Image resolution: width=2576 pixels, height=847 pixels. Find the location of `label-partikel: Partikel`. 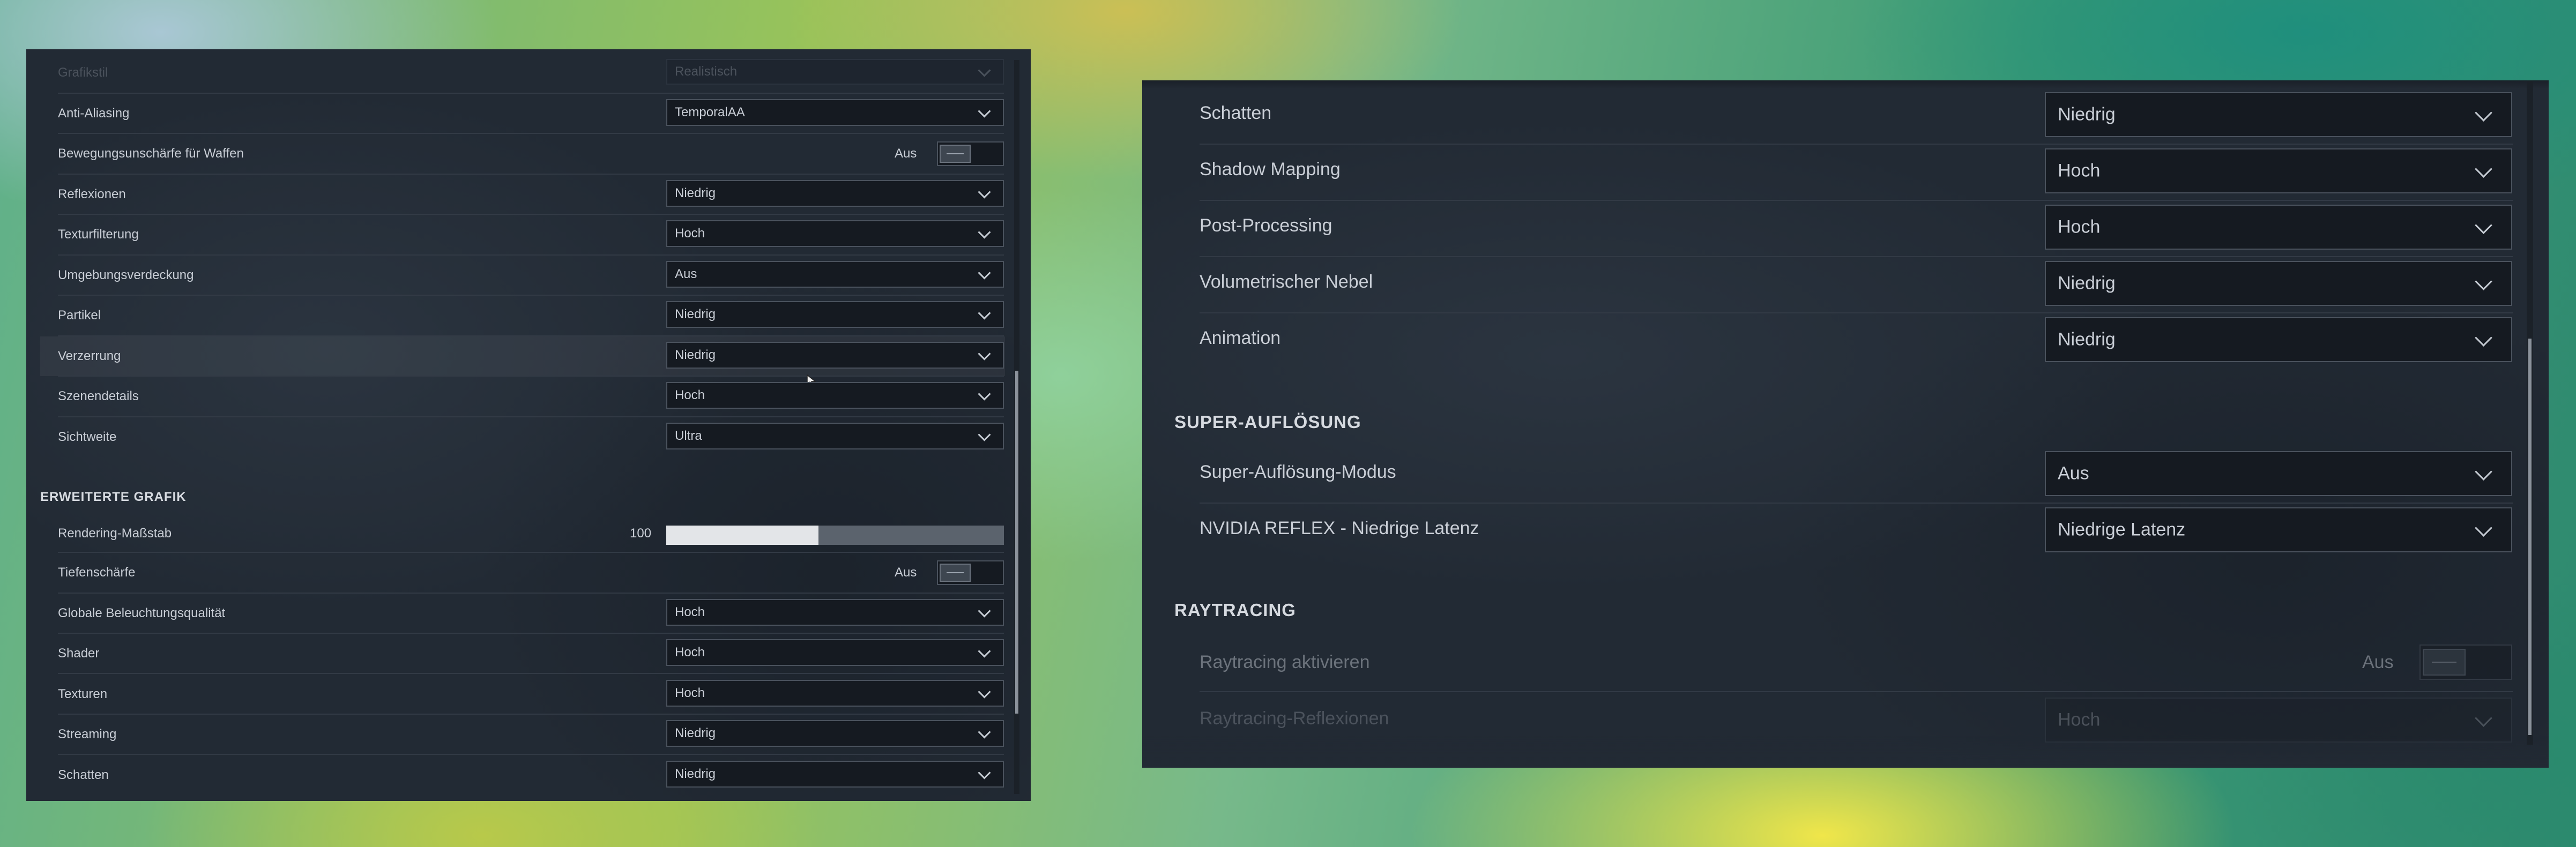

label-partikel: Partikel is located at coordinates (79, 315).